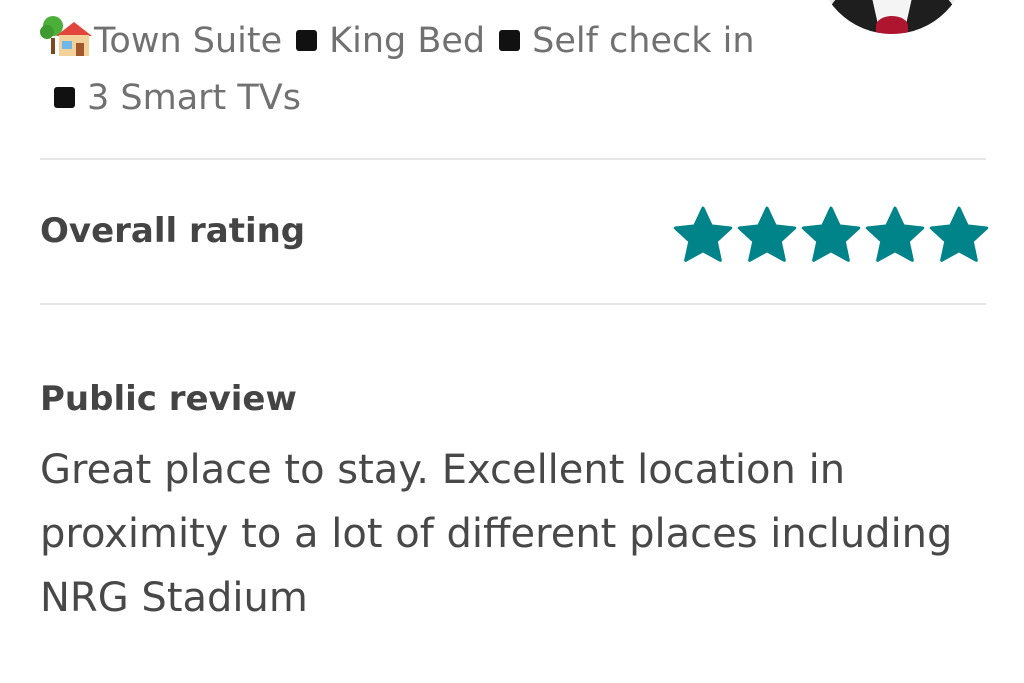 This screenshot has width=1024, height=683. What do you see at coordinates (407, 41) in the screenshot?
I see `feature-king-bed: King Bed` at bounding box center [407, 41].